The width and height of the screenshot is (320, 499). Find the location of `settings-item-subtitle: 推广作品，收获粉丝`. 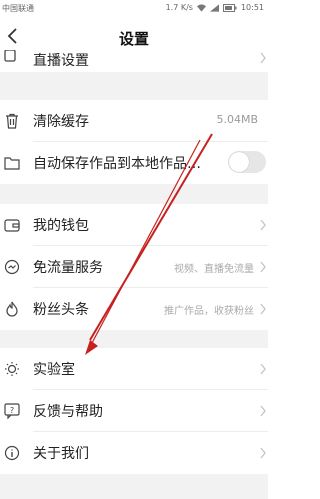

settings-item-subtitle: 推广作品，收获粉丝 is located at coordinates (209, 311).